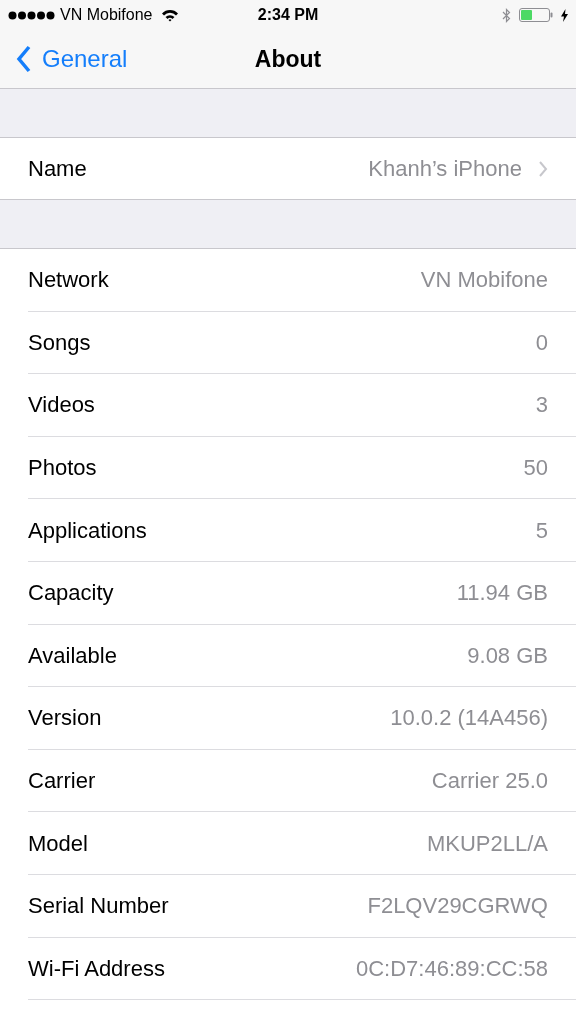 The height and width of the screenshot is (1024, 576). Describe the element at coordinates (288, 168) in the screenshot. I see `name-row: Name Khanh’s iPhone` at that location.